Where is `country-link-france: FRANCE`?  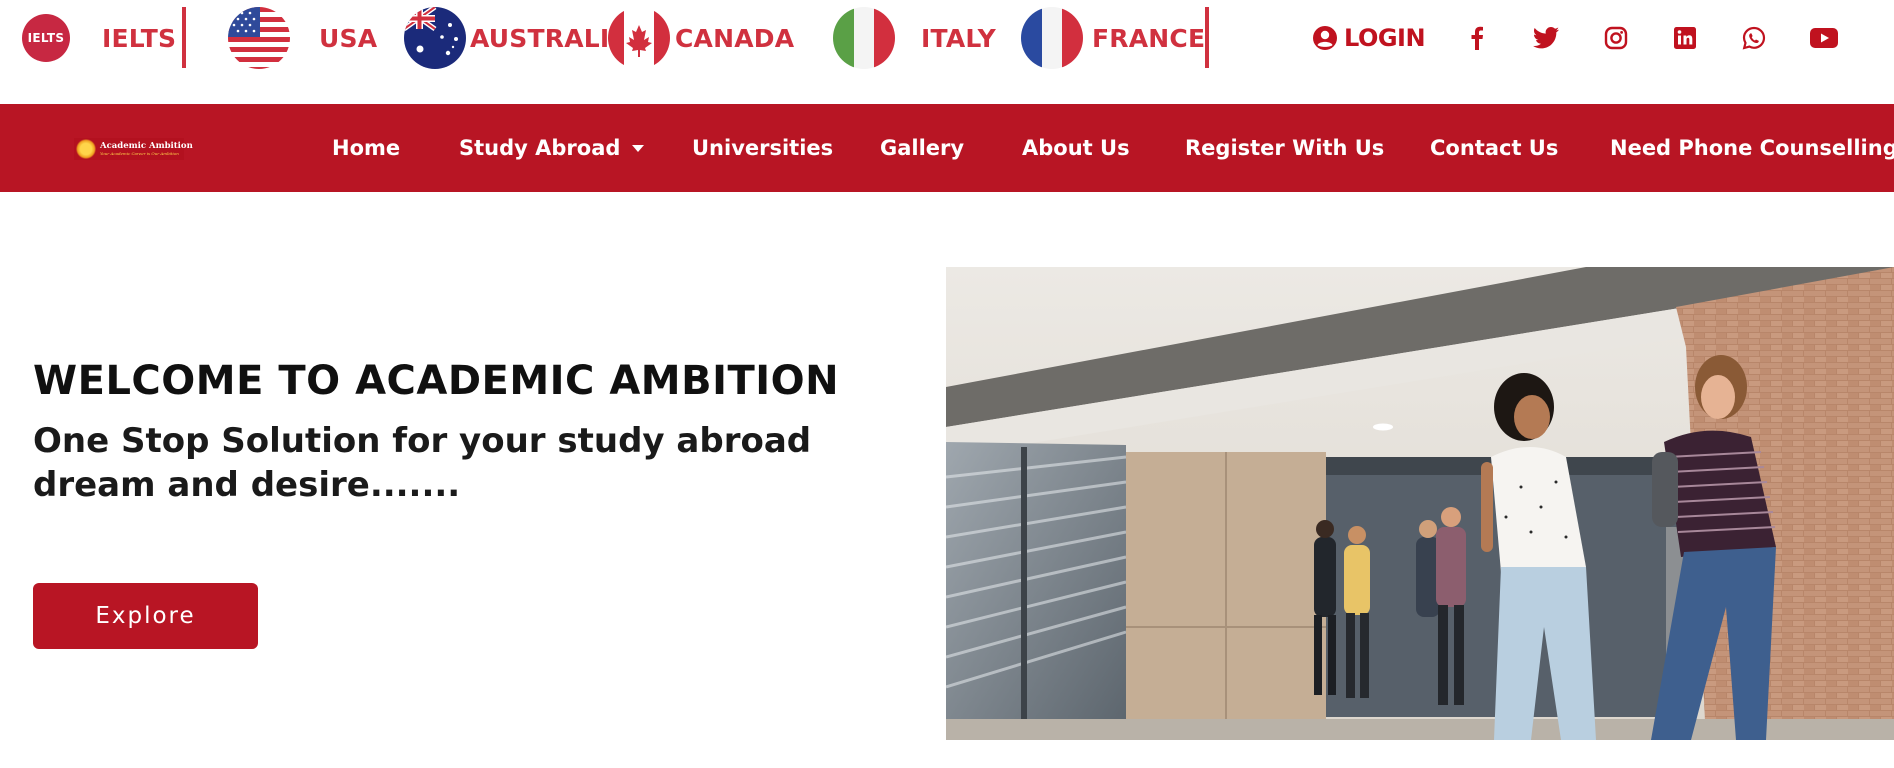 country-link-france: FRANCE is located at coordinates (1113, 38).